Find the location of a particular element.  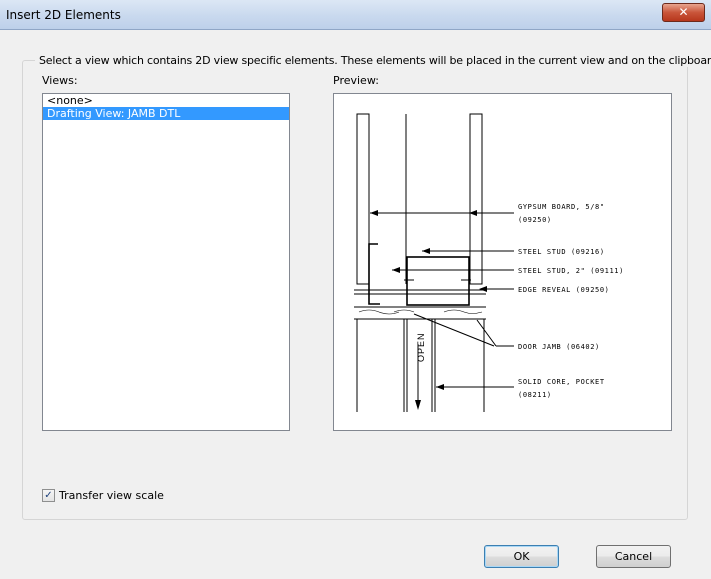

ok-button: OK is located at coordinates (521, 556).